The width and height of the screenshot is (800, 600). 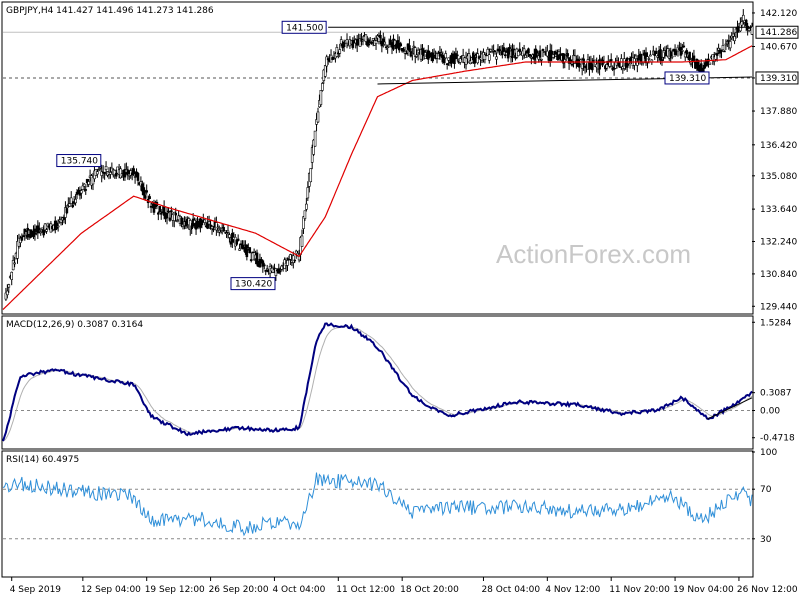 What do you see at coordinates (778, 307) in the screenshot?
I see `price-axis-label: 129.440` at bounding box center [778, 307].